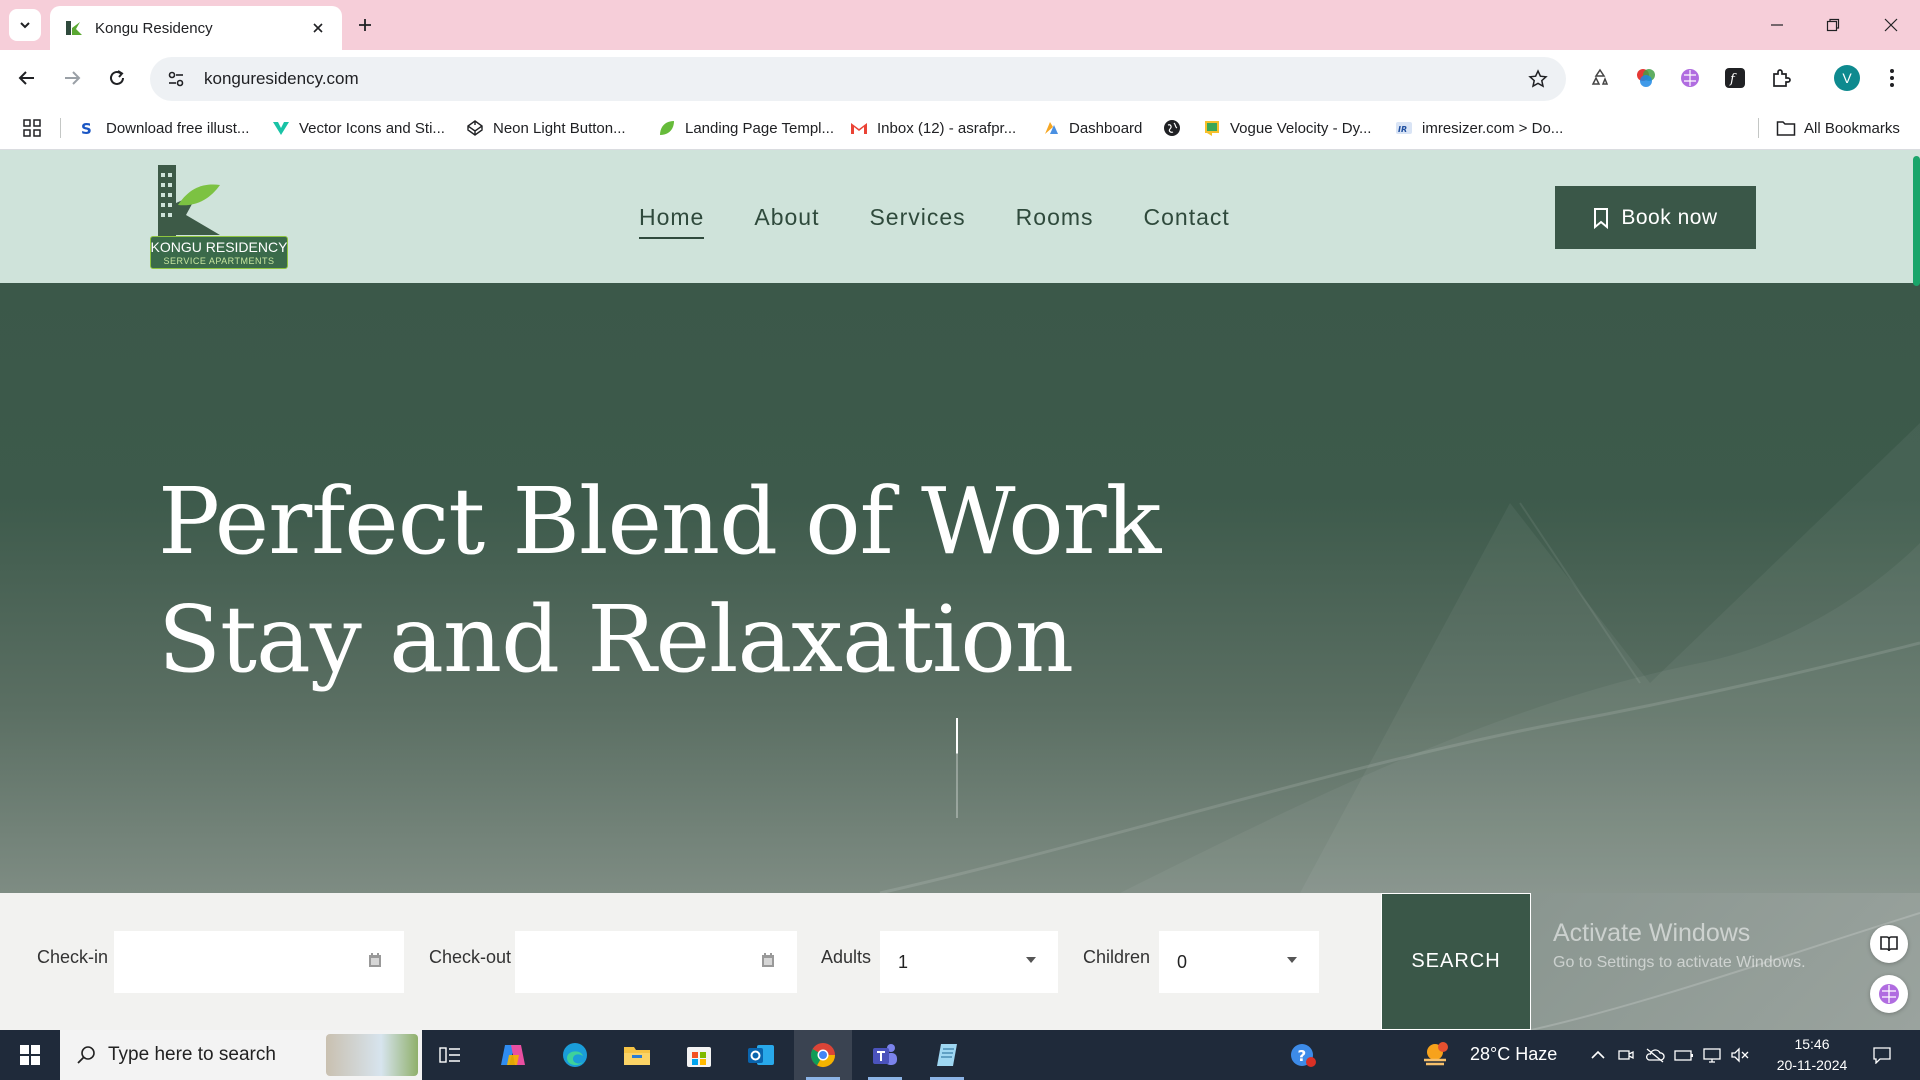 The height and width of the screenshot is (1080, 1920). I want to click on leaf-icon, so click(667, 128).